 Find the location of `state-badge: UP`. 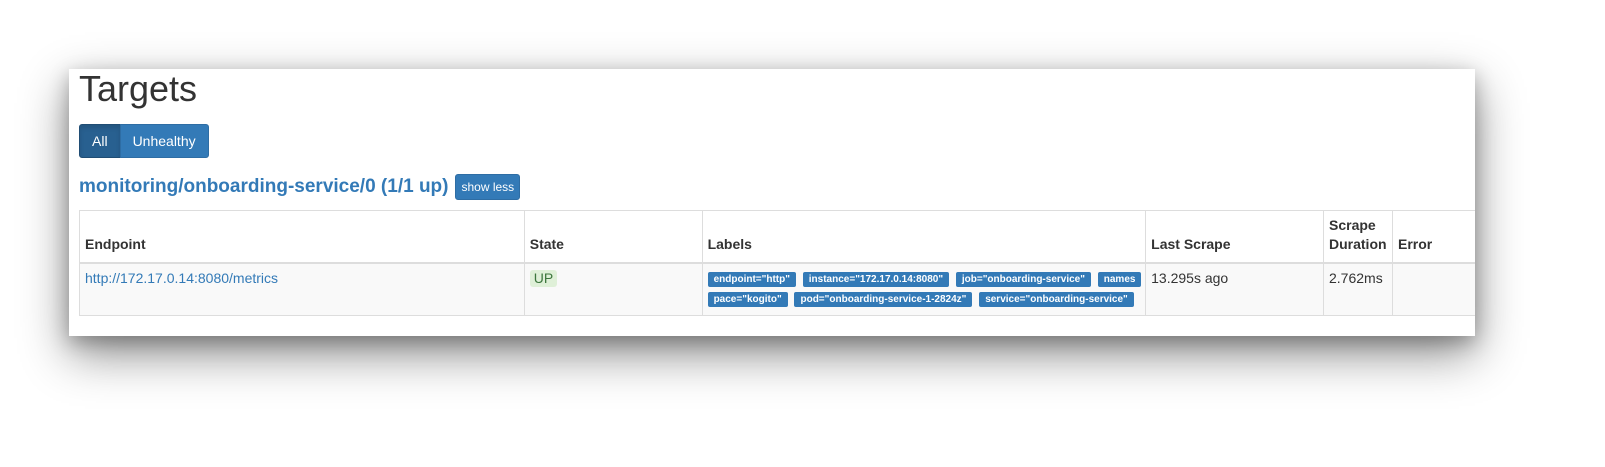

state-badge: UP is located at coordinates (543, 278).